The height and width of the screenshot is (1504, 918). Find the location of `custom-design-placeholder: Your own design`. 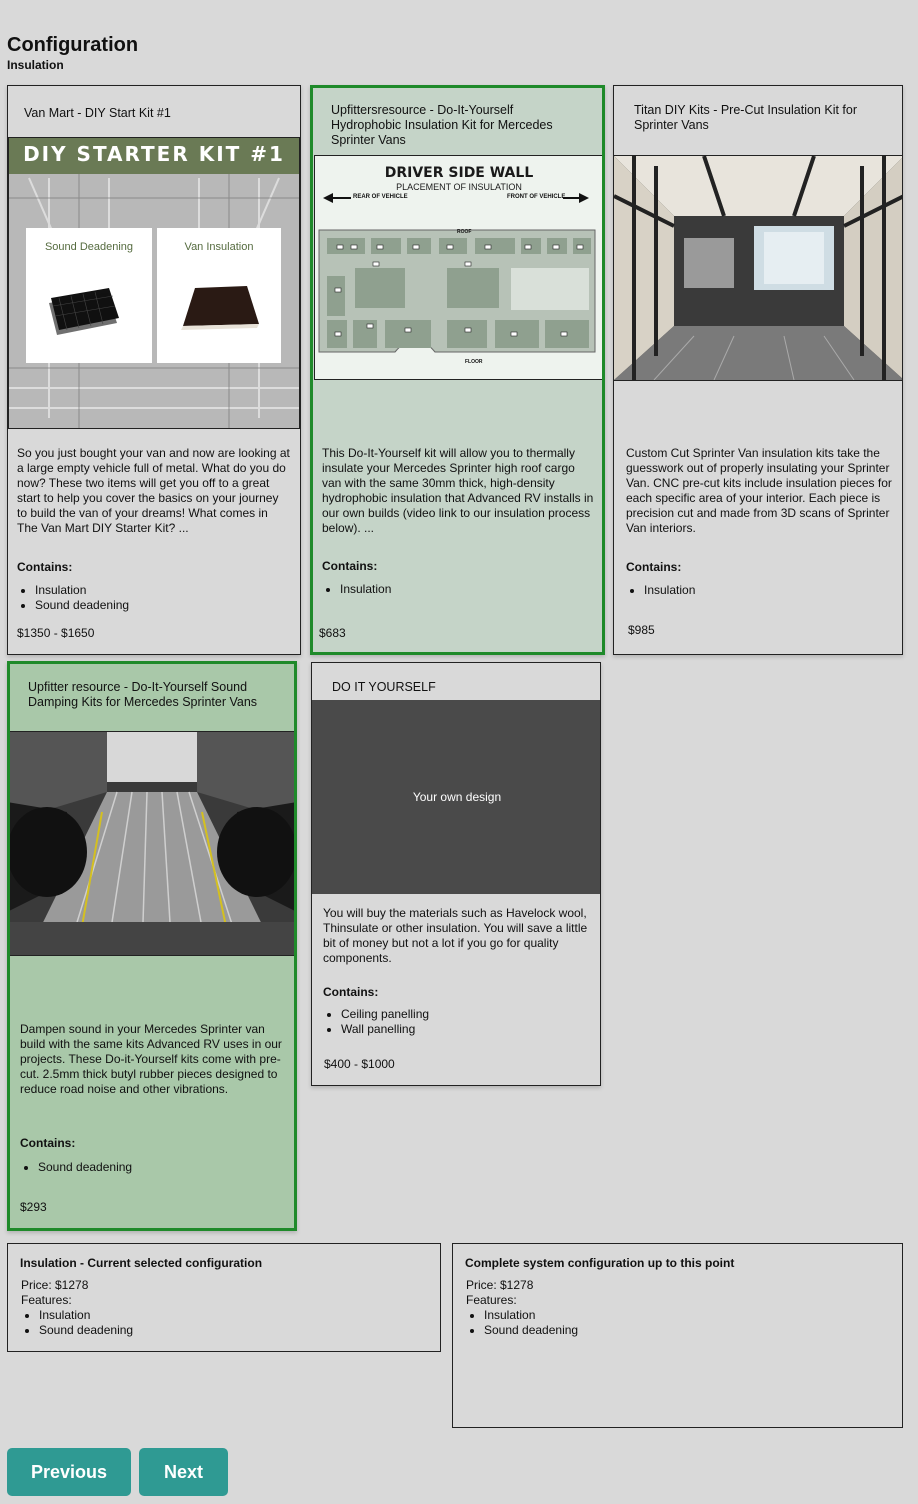

custom-design-placeholder: Your own design is located at coordinates (456, 797).